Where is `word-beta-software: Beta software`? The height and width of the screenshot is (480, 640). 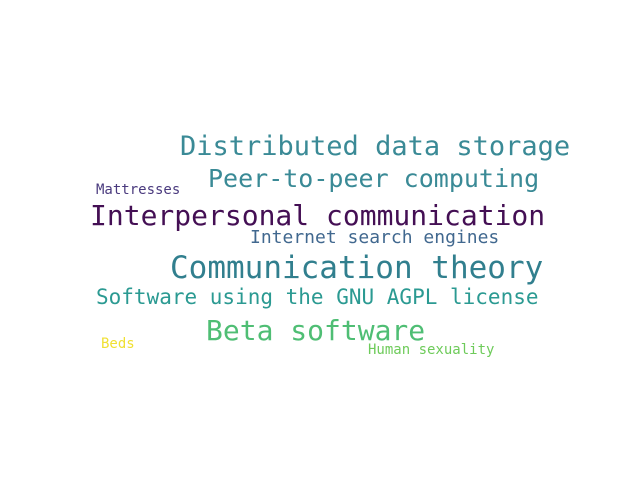 word-beta-software: Beta software is located at coordinates (316, 330).